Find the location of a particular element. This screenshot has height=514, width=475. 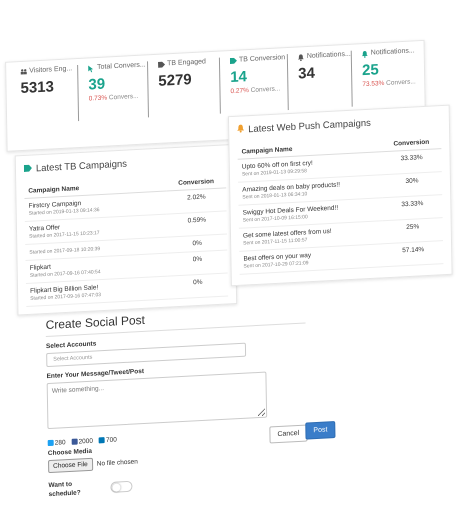

linkedin-icon is located at coordinates (102, 440).